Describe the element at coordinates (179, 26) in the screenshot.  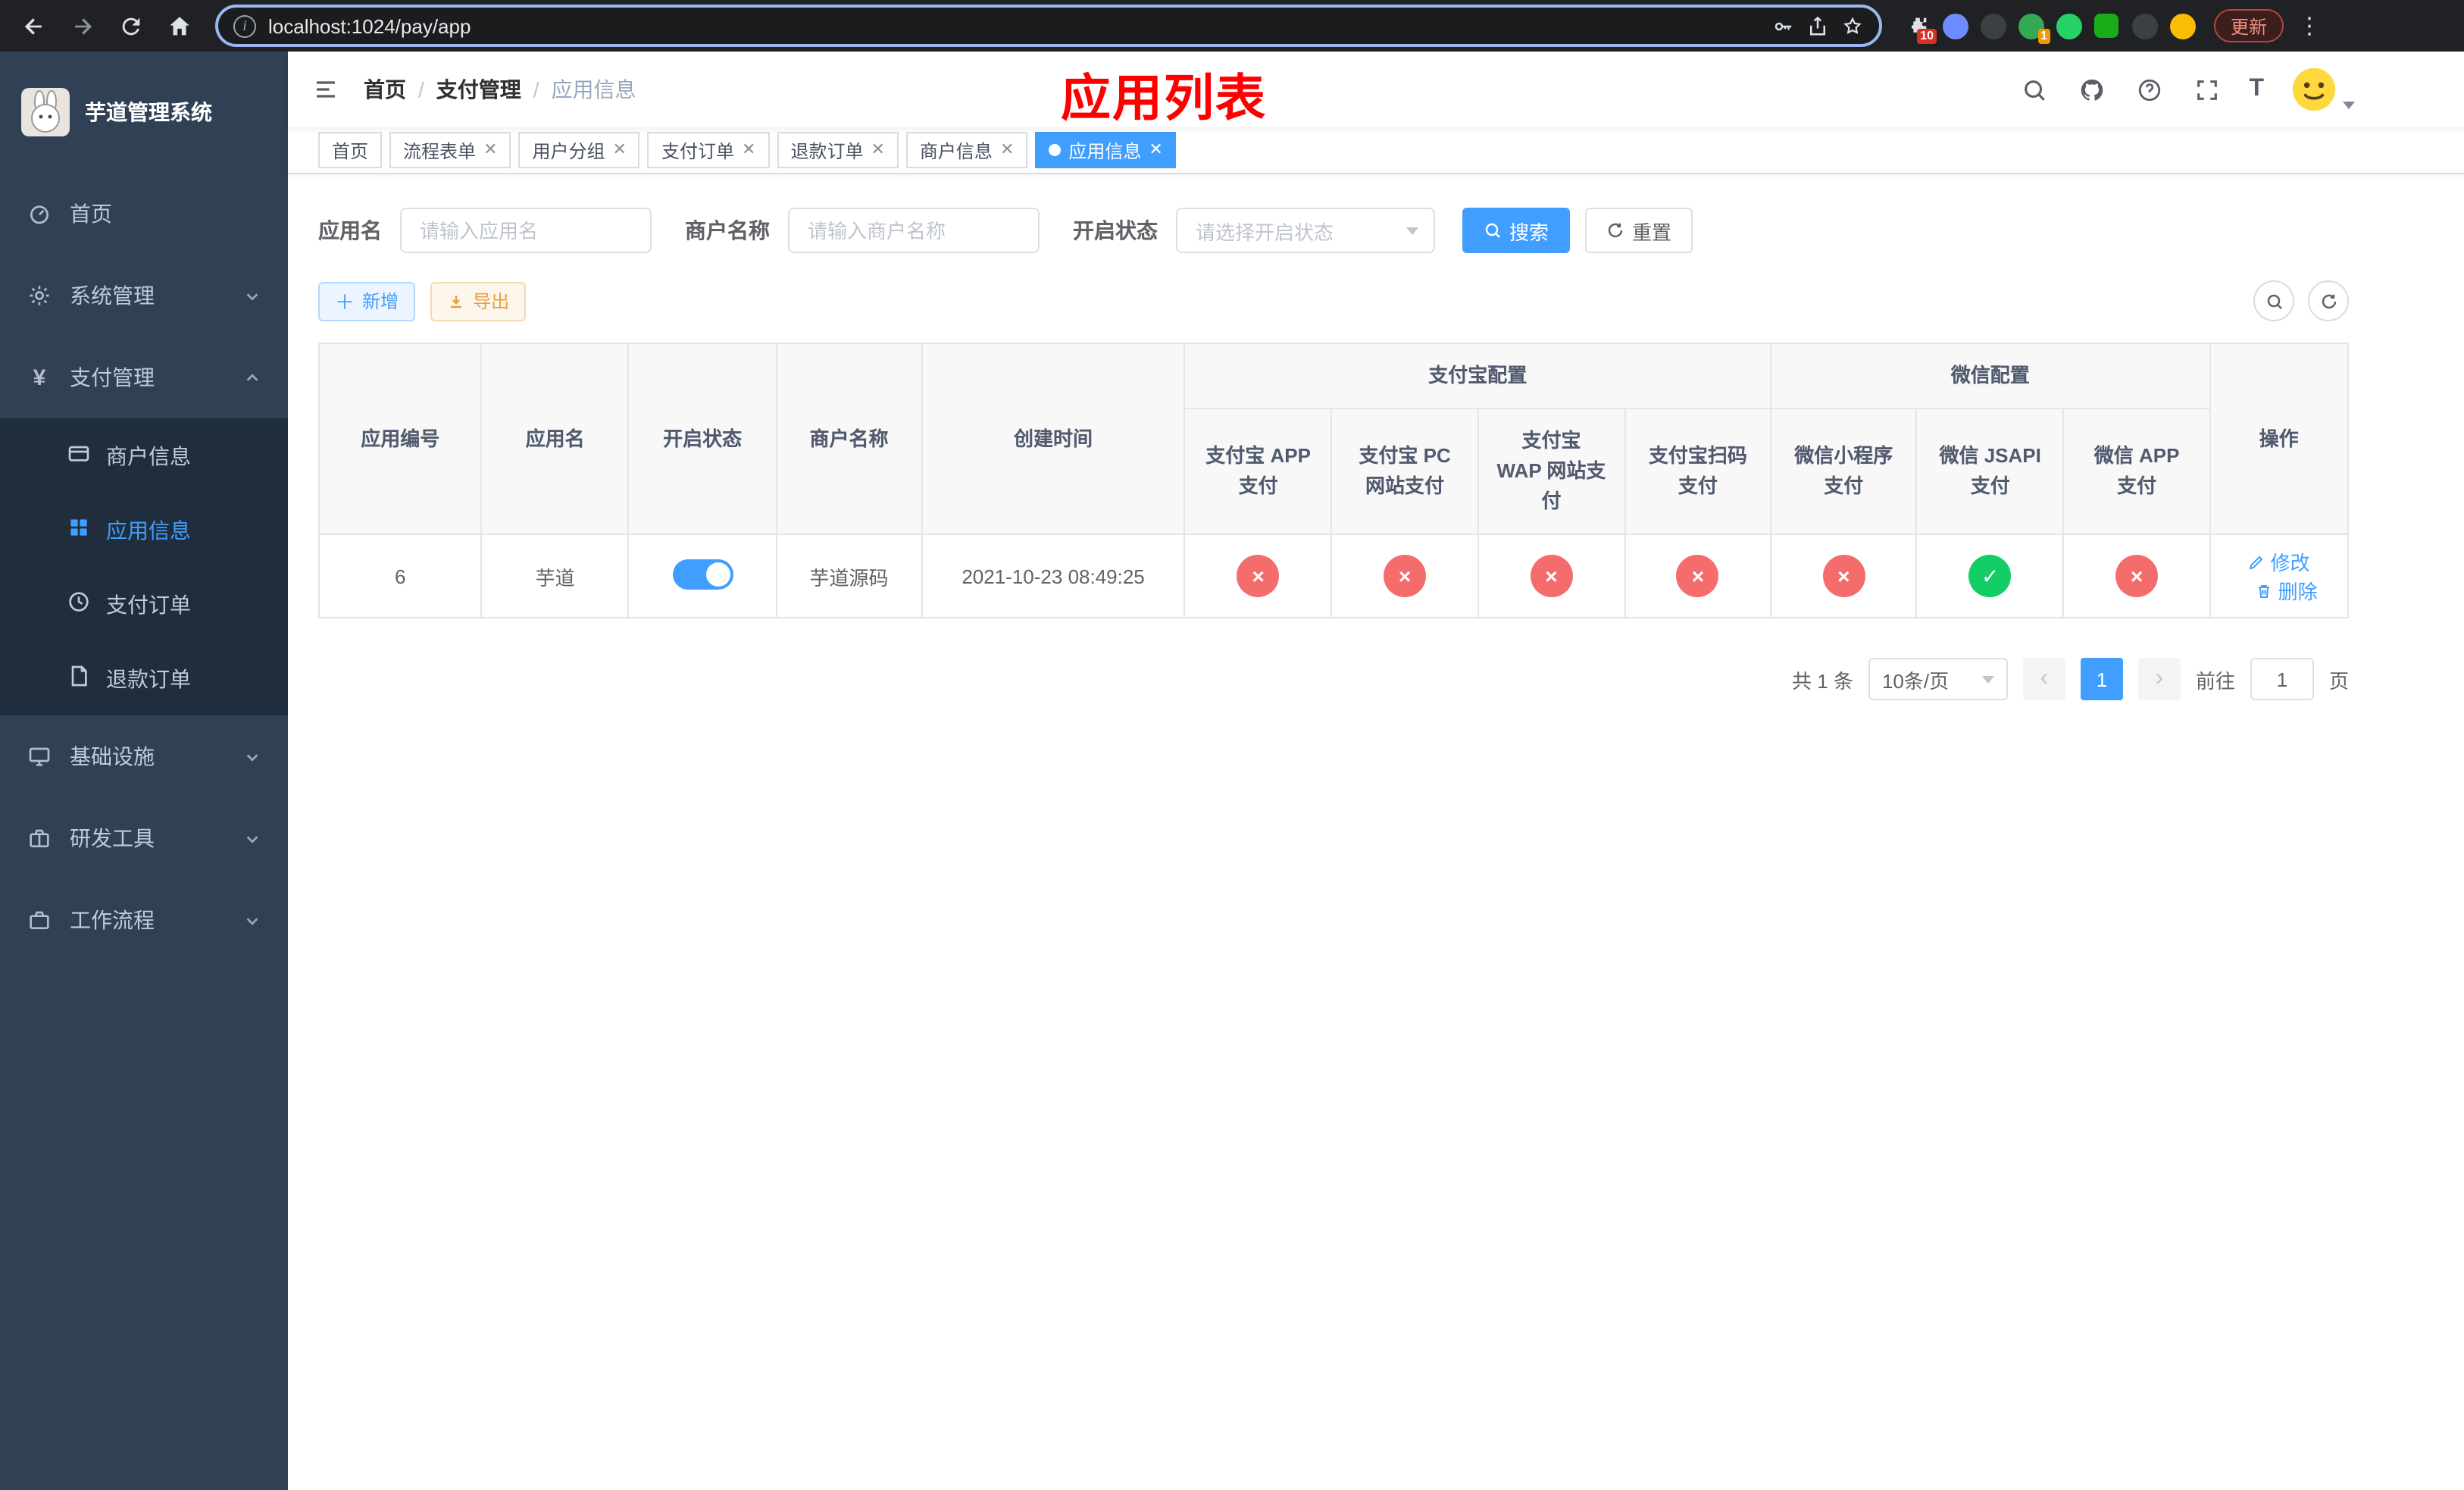
I see `browser-home-button` at that location.